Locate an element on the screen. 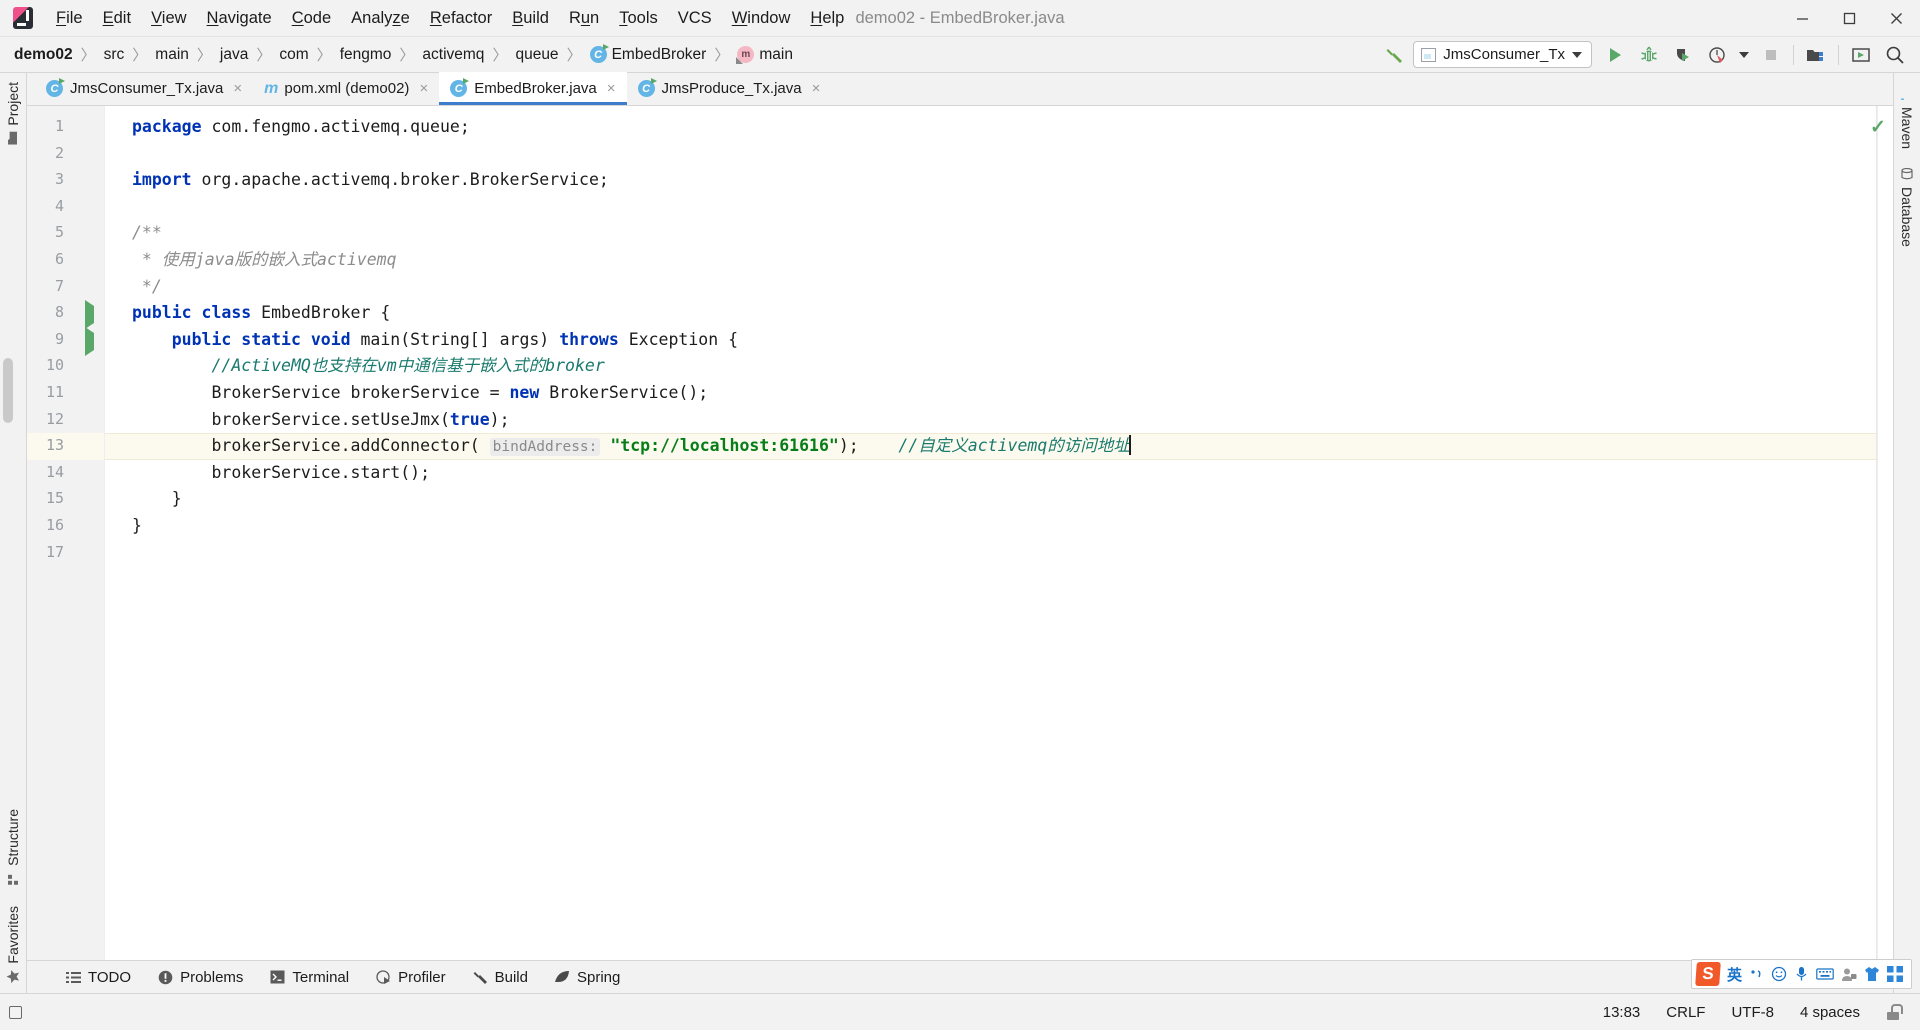 The image size is (1920, 1030). indent-setting: 4 spaces is located at coordinates (1830, 1012).